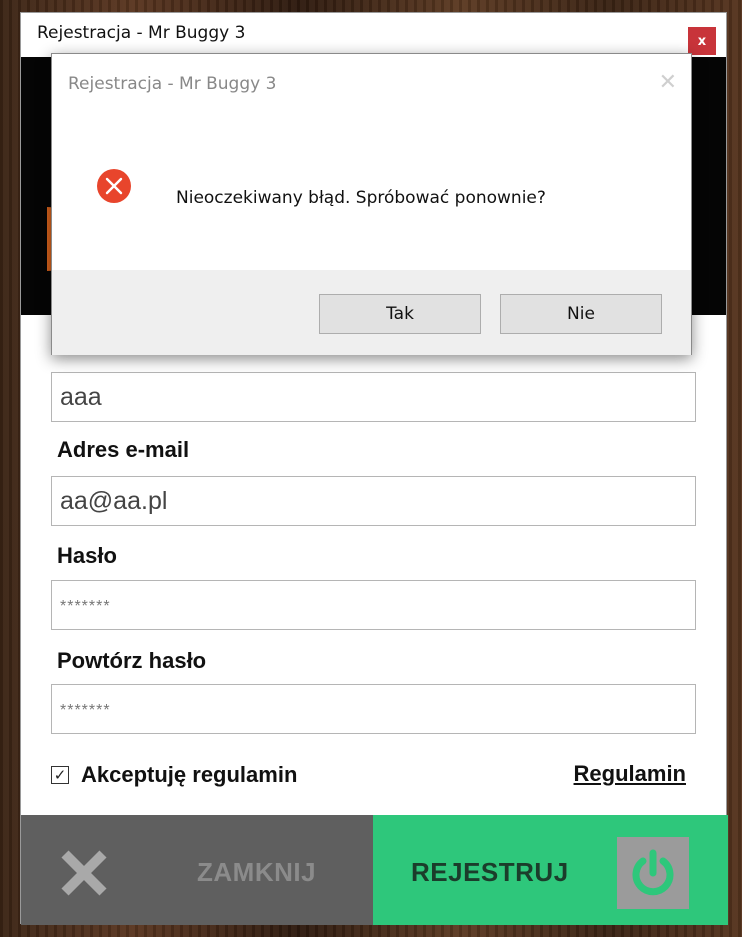 This screenshot has height=937, width=742. What do you see at coordinates (400, 314) in the screenshot?
I see `yes-button: Tak` at bounding box center [400, 314].